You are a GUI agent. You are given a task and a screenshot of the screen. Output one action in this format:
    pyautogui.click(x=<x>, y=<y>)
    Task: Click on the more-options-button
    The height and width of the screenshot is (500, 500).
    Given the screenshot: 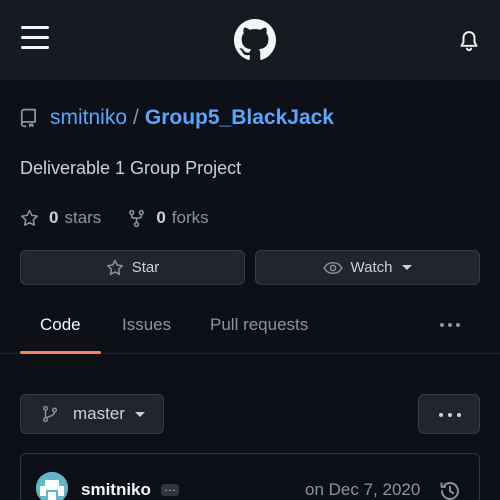 What is the action you would take?
    pyautogui.click(x=449, y=414)
    